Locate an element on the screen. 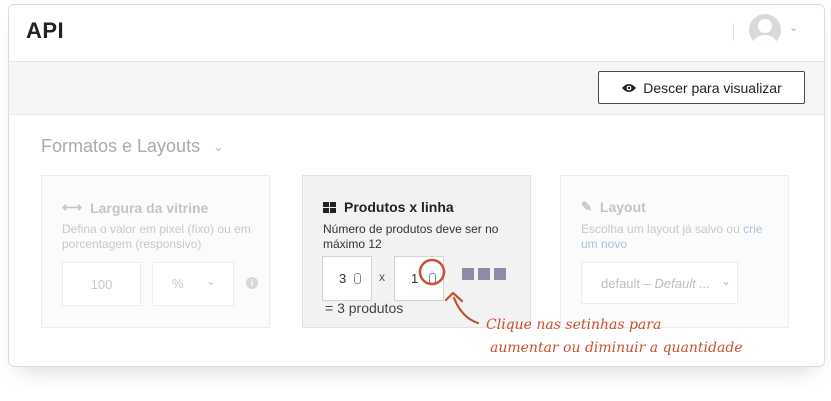  columns-value: 3 is located at coordinates (343, 278).